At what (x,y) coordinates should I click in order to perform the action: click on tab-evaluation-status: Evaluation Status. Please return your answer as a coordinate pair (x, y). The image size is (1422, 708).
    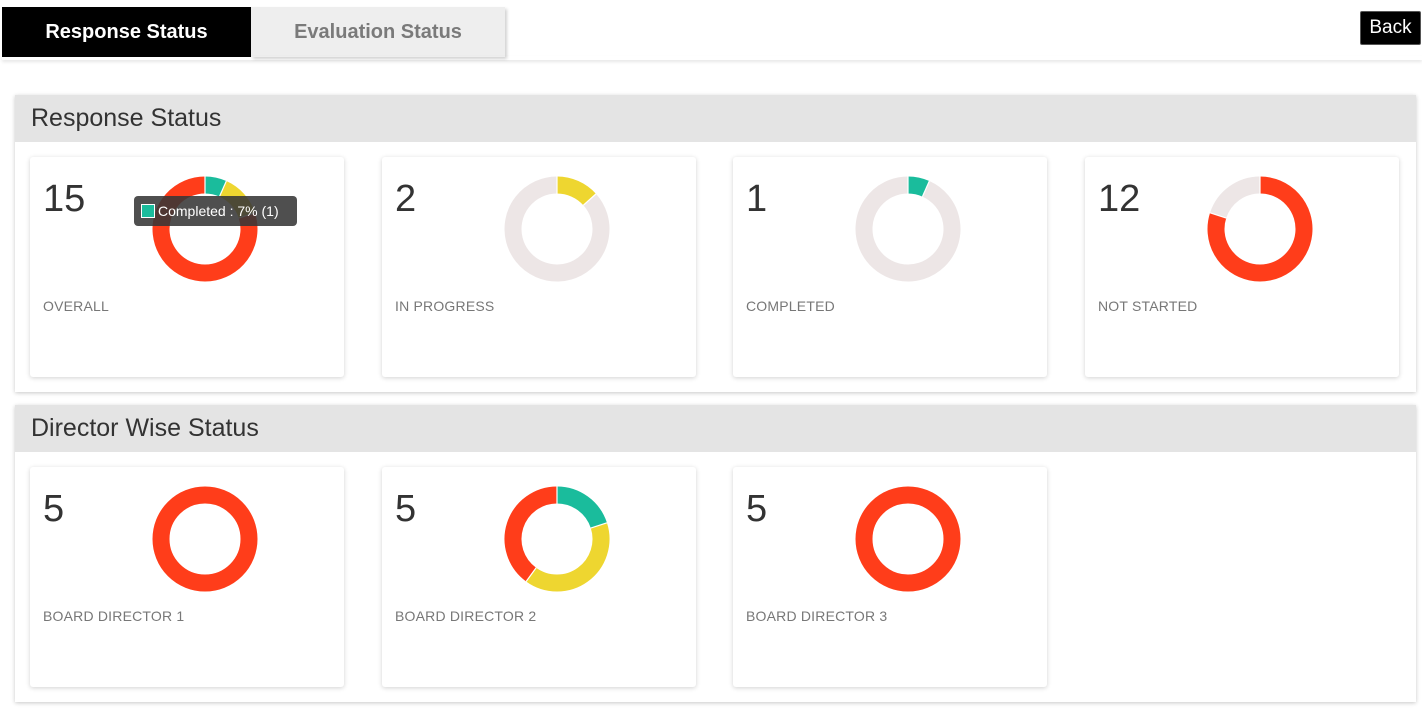
    Looking at the image, I should click on (378, 32).